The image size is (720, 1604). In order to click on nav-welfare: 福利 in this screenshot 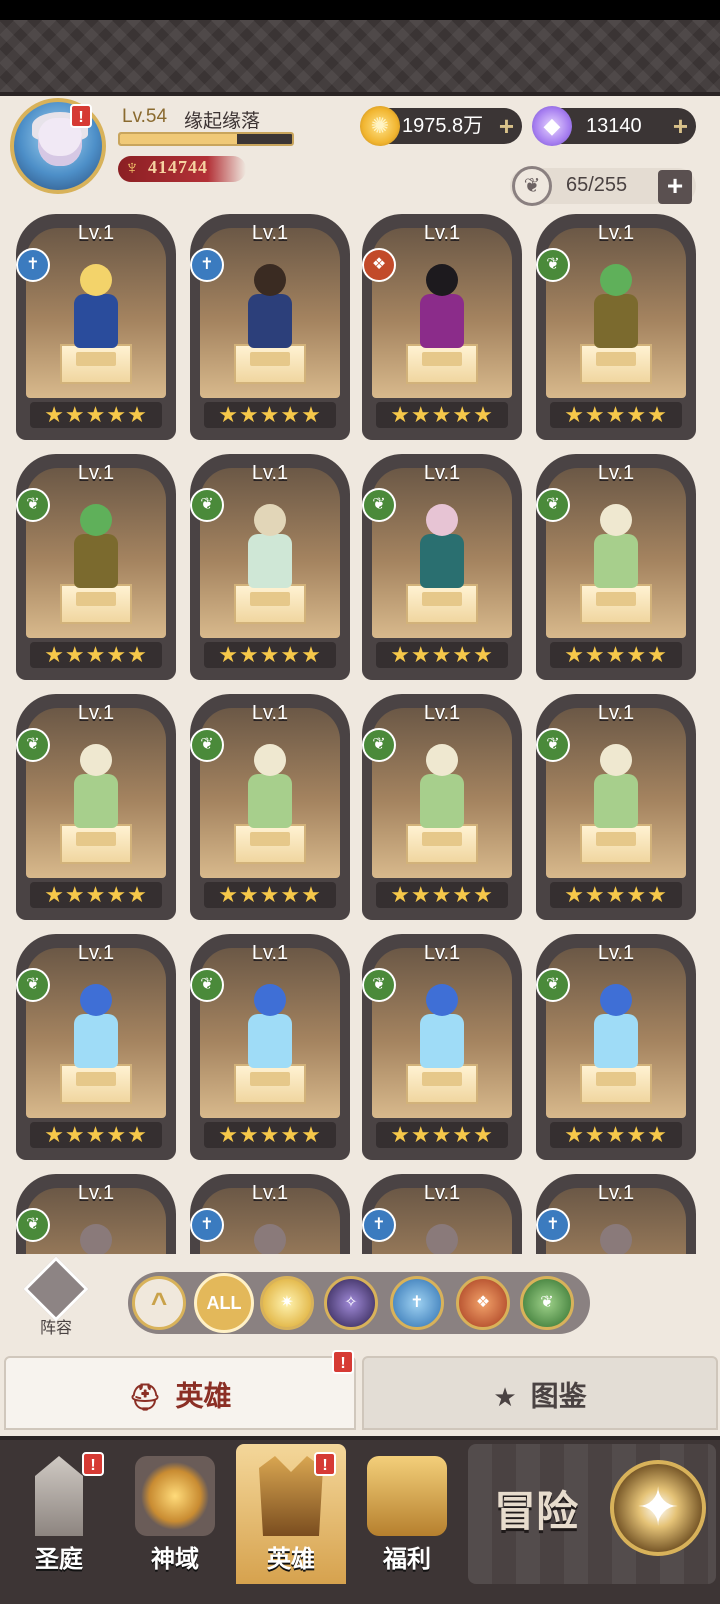, I will do `click(407, 1514)`.